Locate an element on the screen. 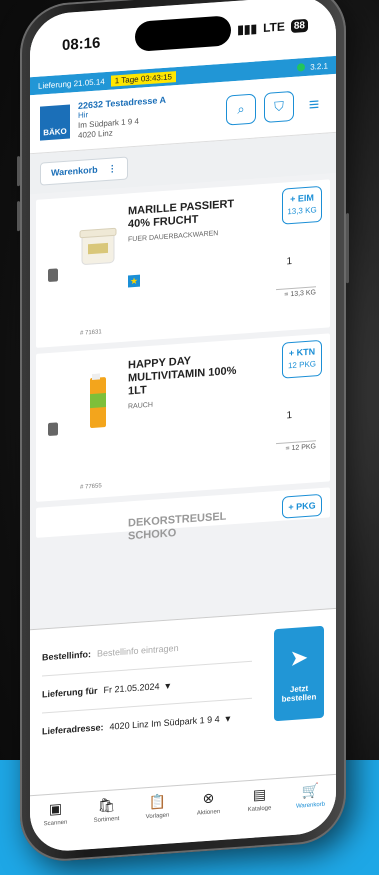  network-label: LTE is located at coordinates (274, 27).